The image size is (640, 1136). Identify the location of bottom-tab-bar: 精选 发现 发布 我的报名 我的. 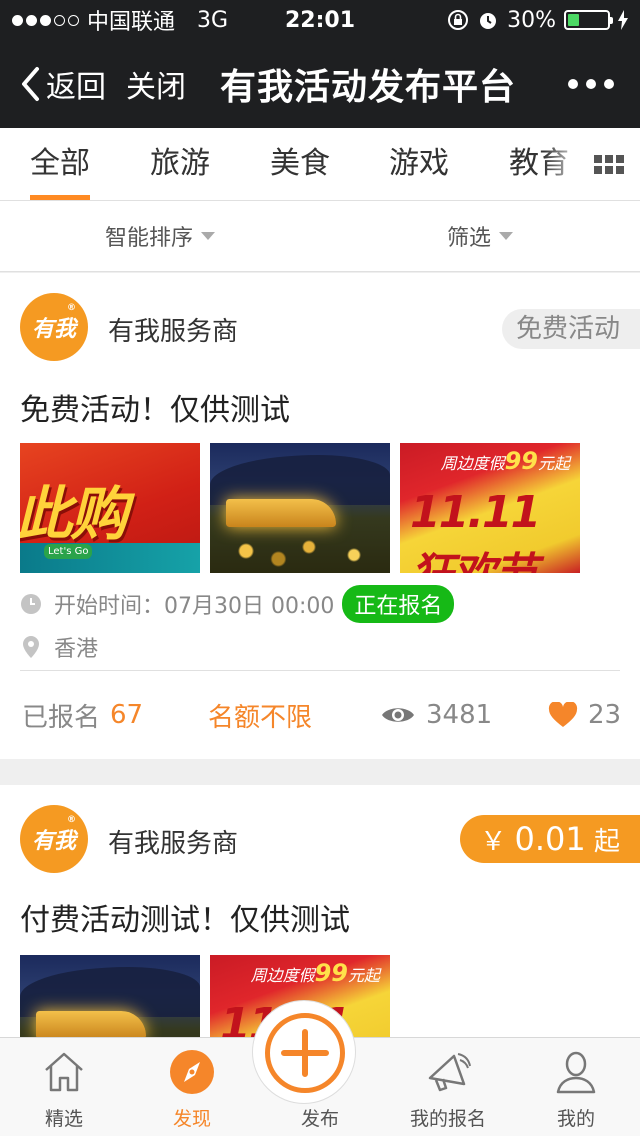
(320, 1068).